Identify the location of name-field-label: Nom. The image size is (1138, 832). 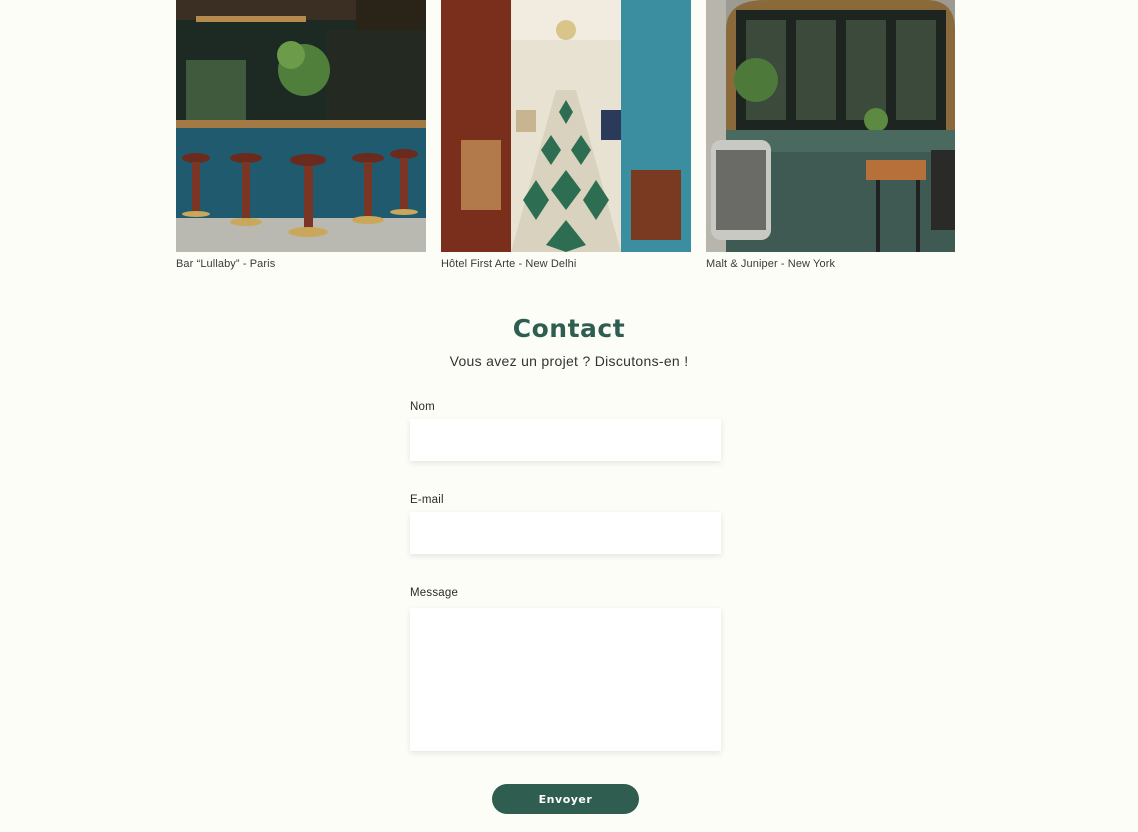
(422, 407).